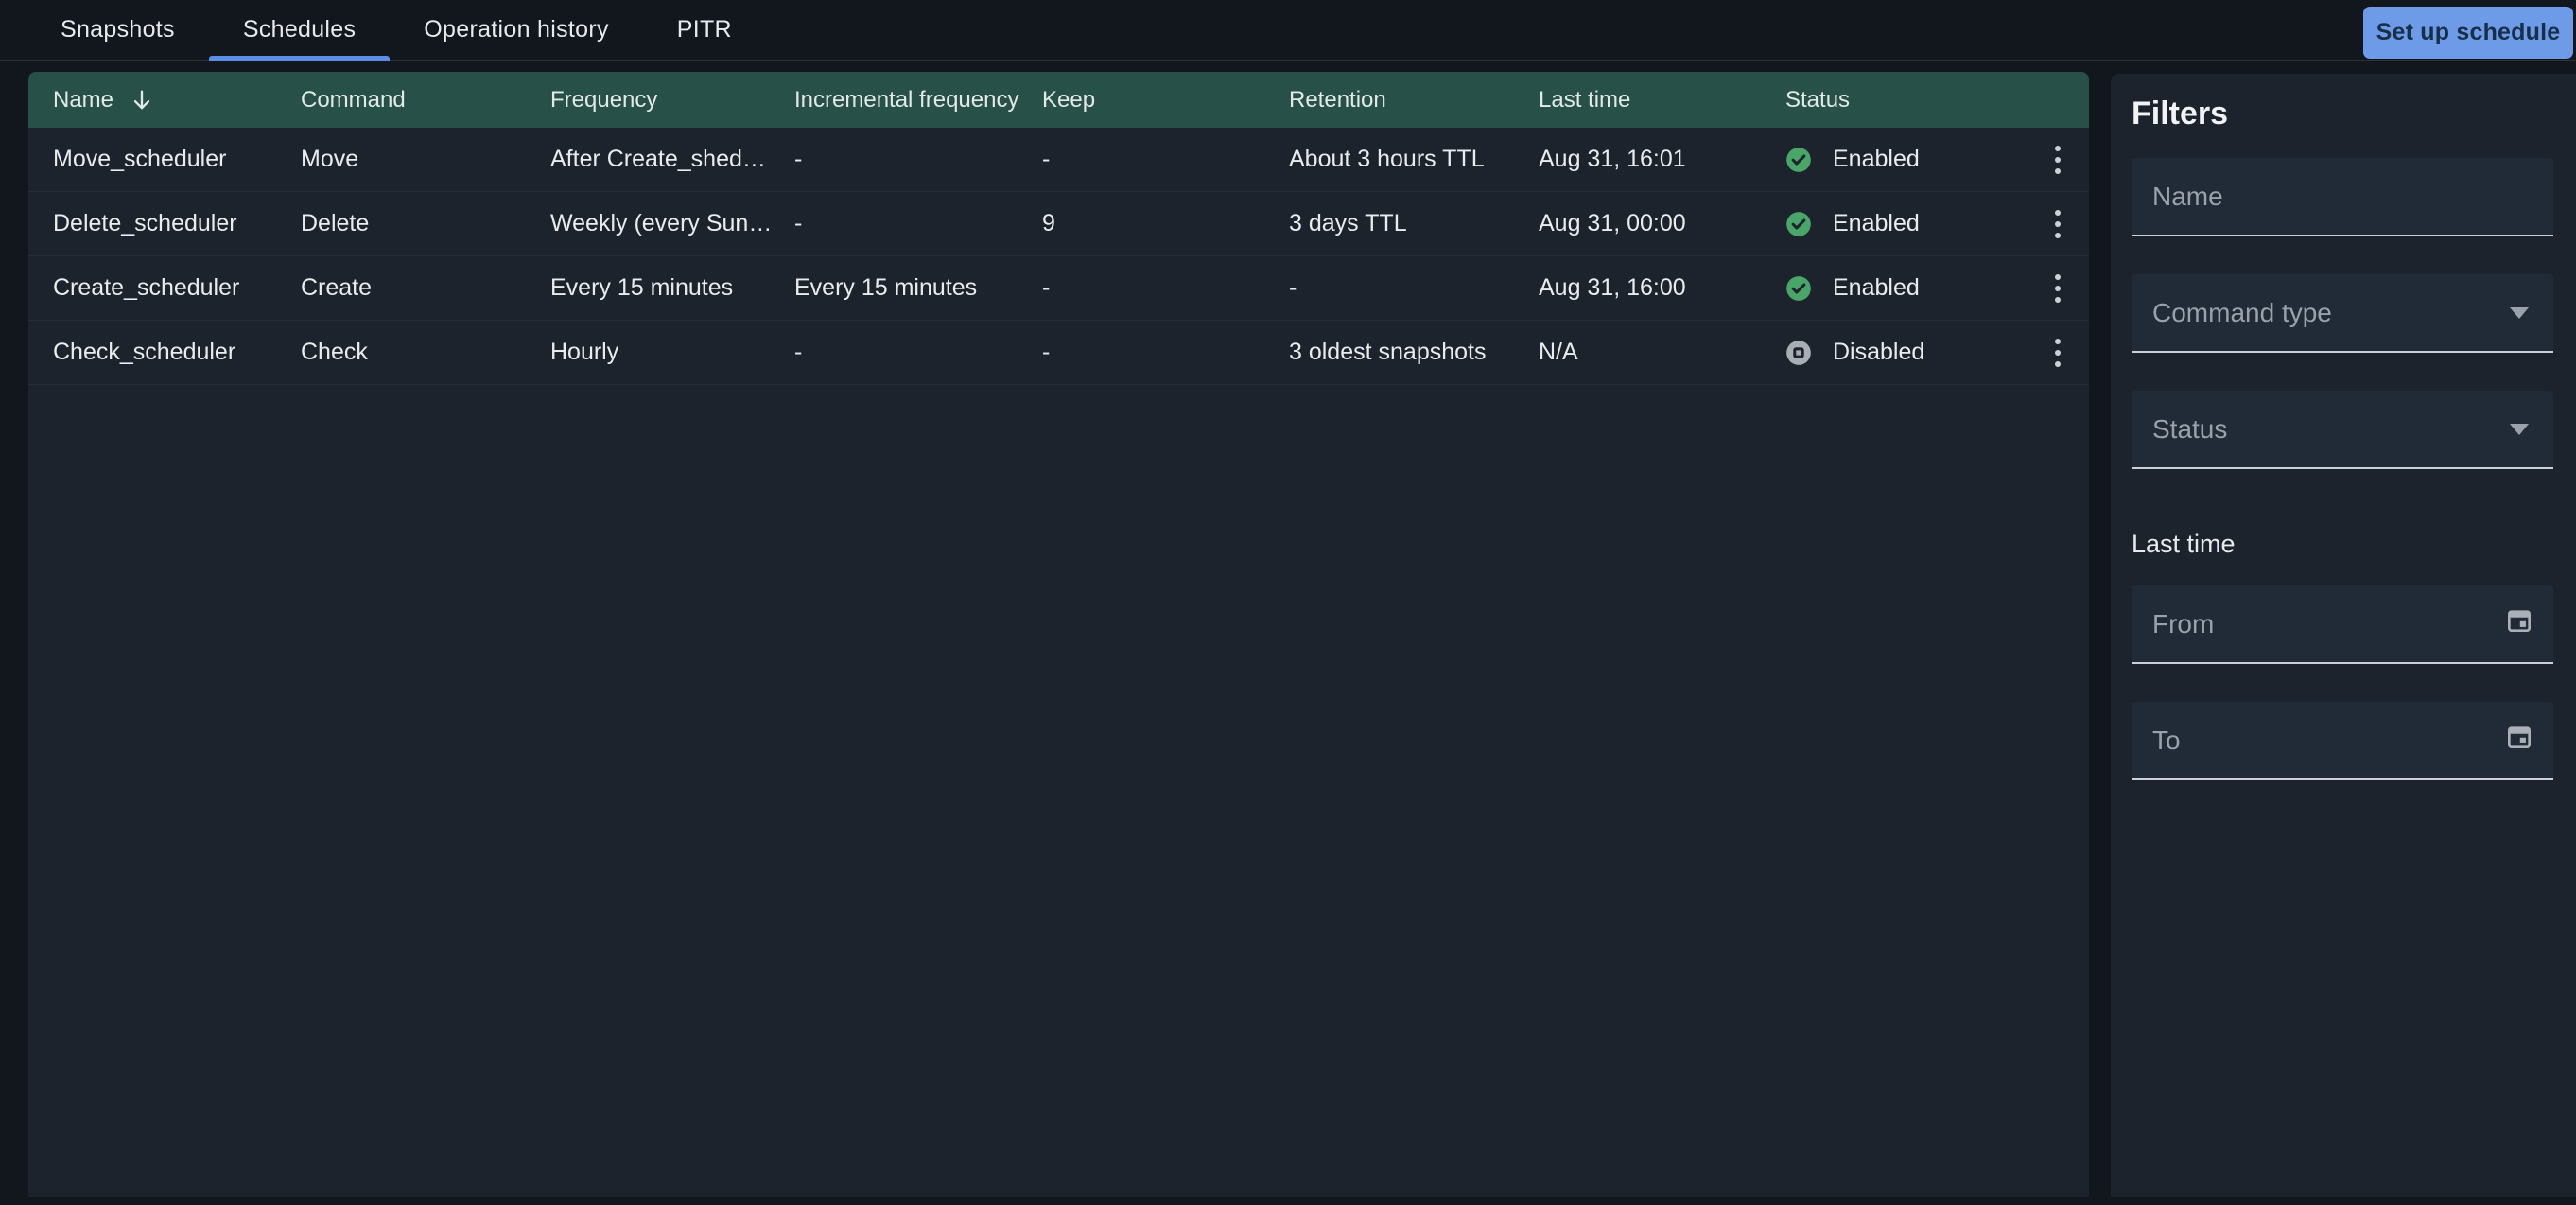 This screenshot has height=1205, width=2576. What do you see at coordinates (1612, 223) in the screenshot?
I see `cell-last-time: Aug 31, 00:00` at bounding box center [1612, 223].